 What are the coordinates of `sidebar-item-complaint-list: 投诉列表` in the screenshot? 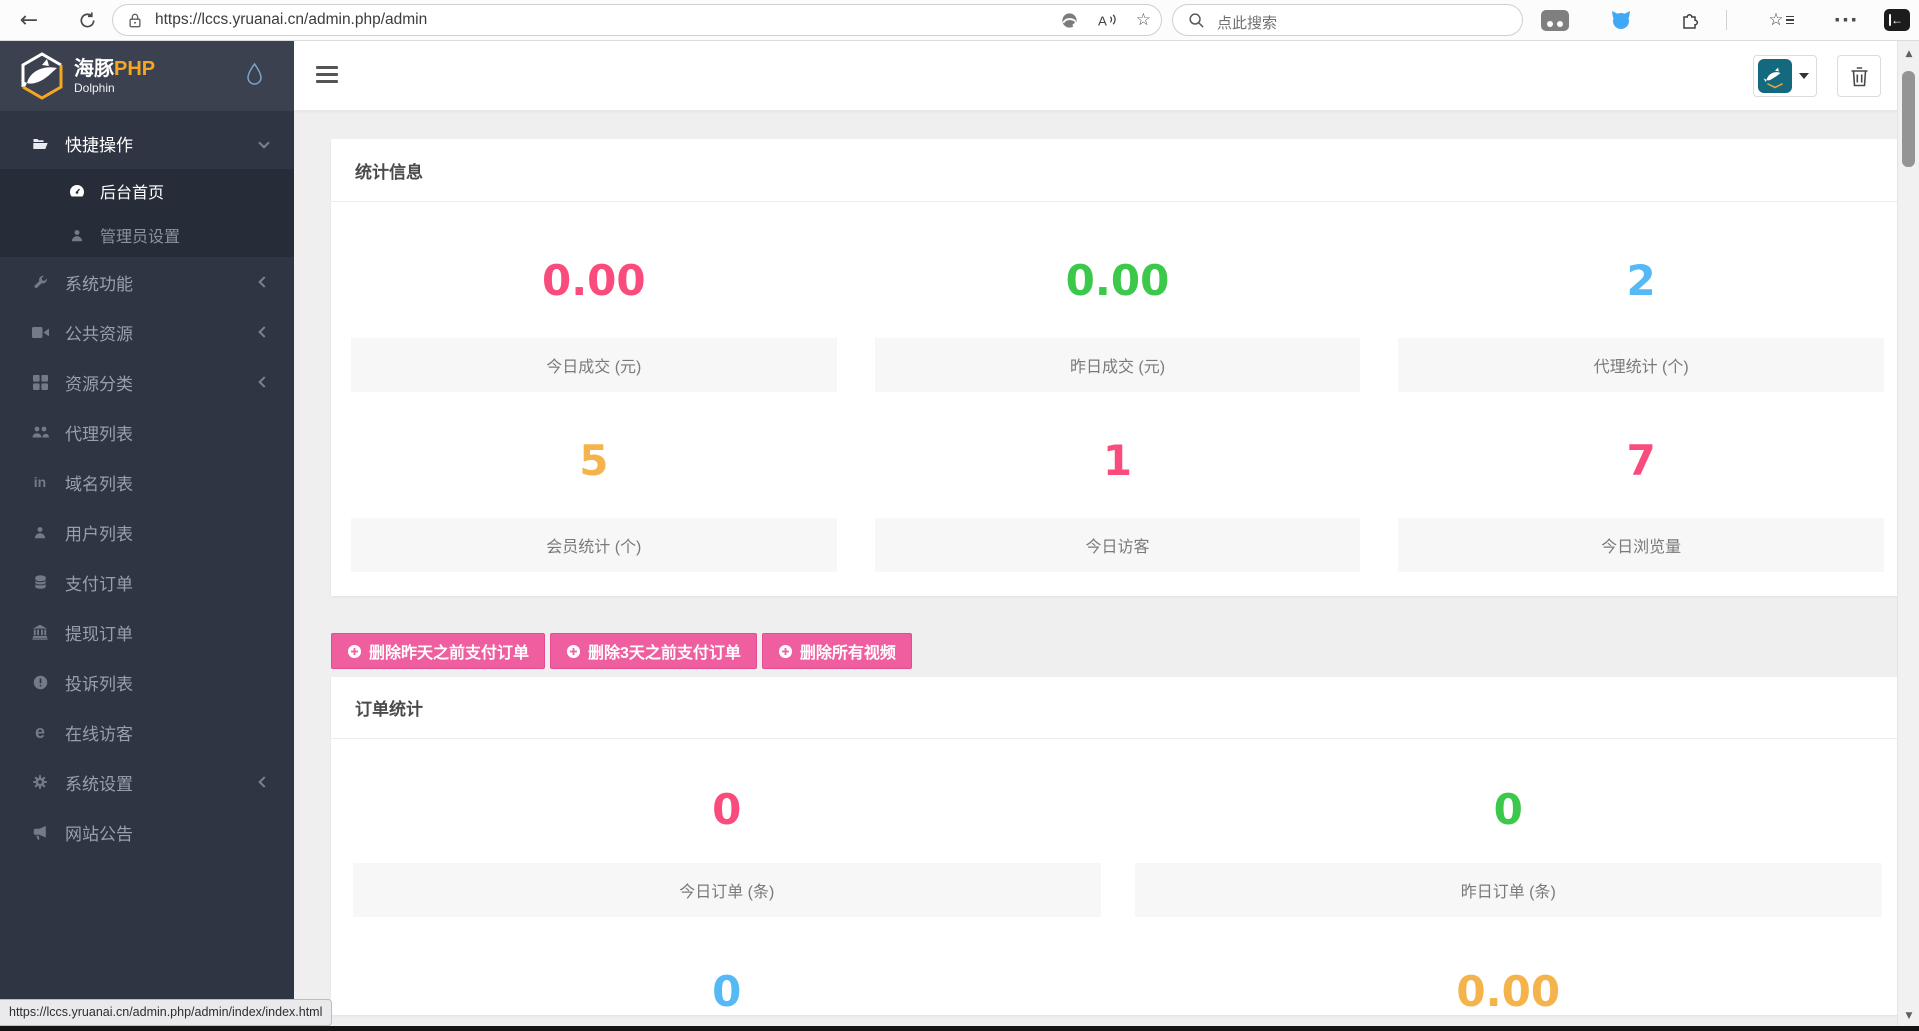 It's located at (147, 682).